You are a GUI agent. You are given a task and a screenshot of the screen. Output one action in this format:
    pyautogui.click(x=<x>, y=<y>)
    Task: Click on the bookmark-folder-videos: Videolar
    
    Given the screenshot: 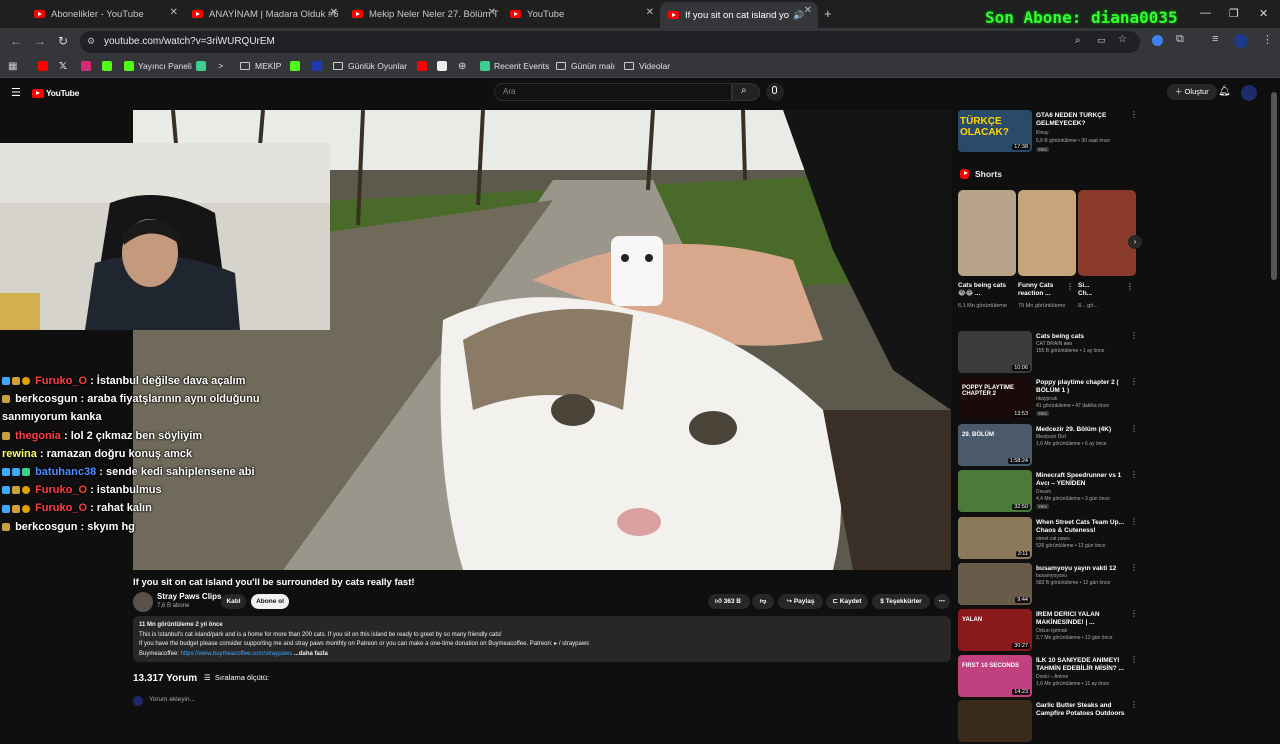 What is the action you would take?
    pyautogui.click(x=647, y=66)
    